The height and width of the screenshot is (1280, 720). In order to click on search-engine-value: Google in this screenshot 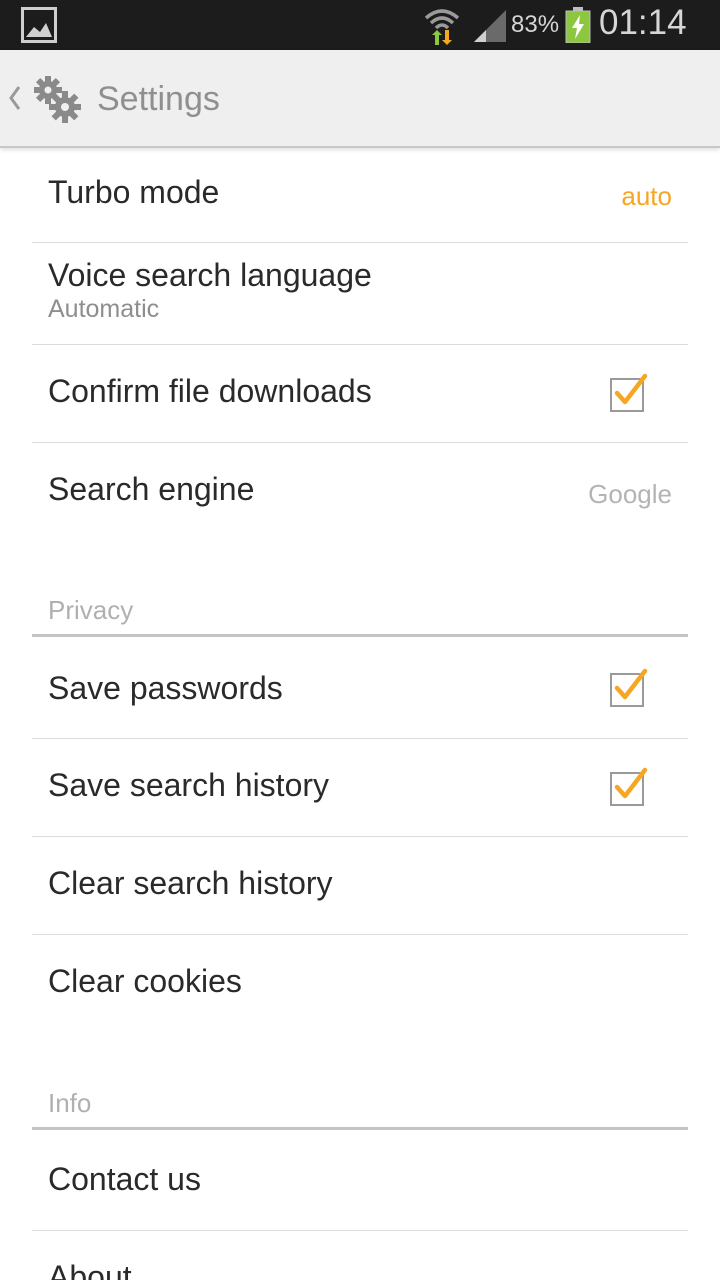, I will do `click(630, 494)`.